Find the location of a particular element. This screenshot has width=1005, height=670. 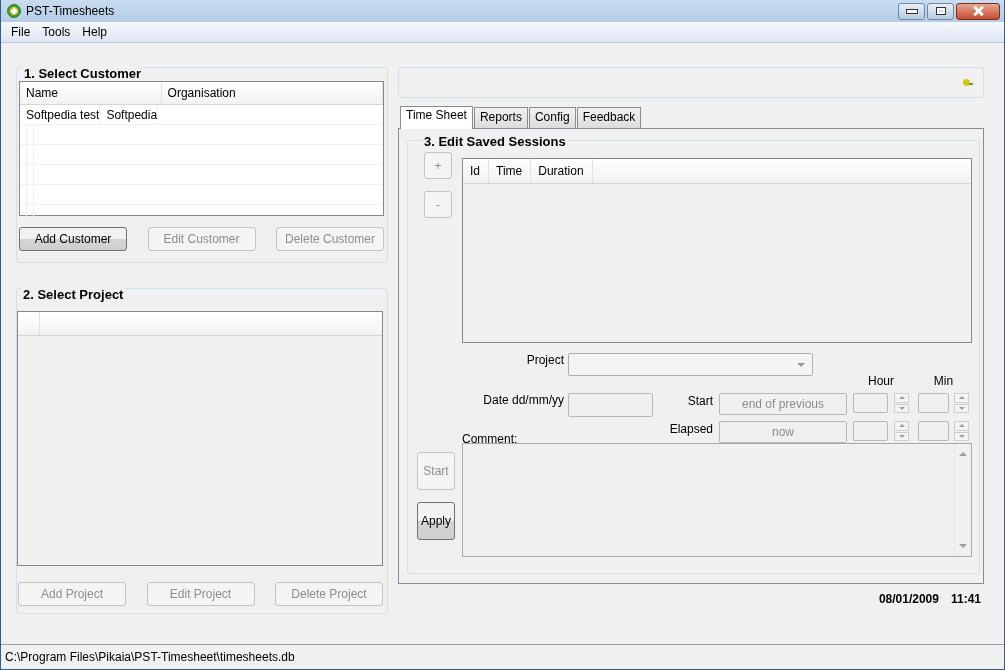

clock-icon is located at coordinates (14, 11).